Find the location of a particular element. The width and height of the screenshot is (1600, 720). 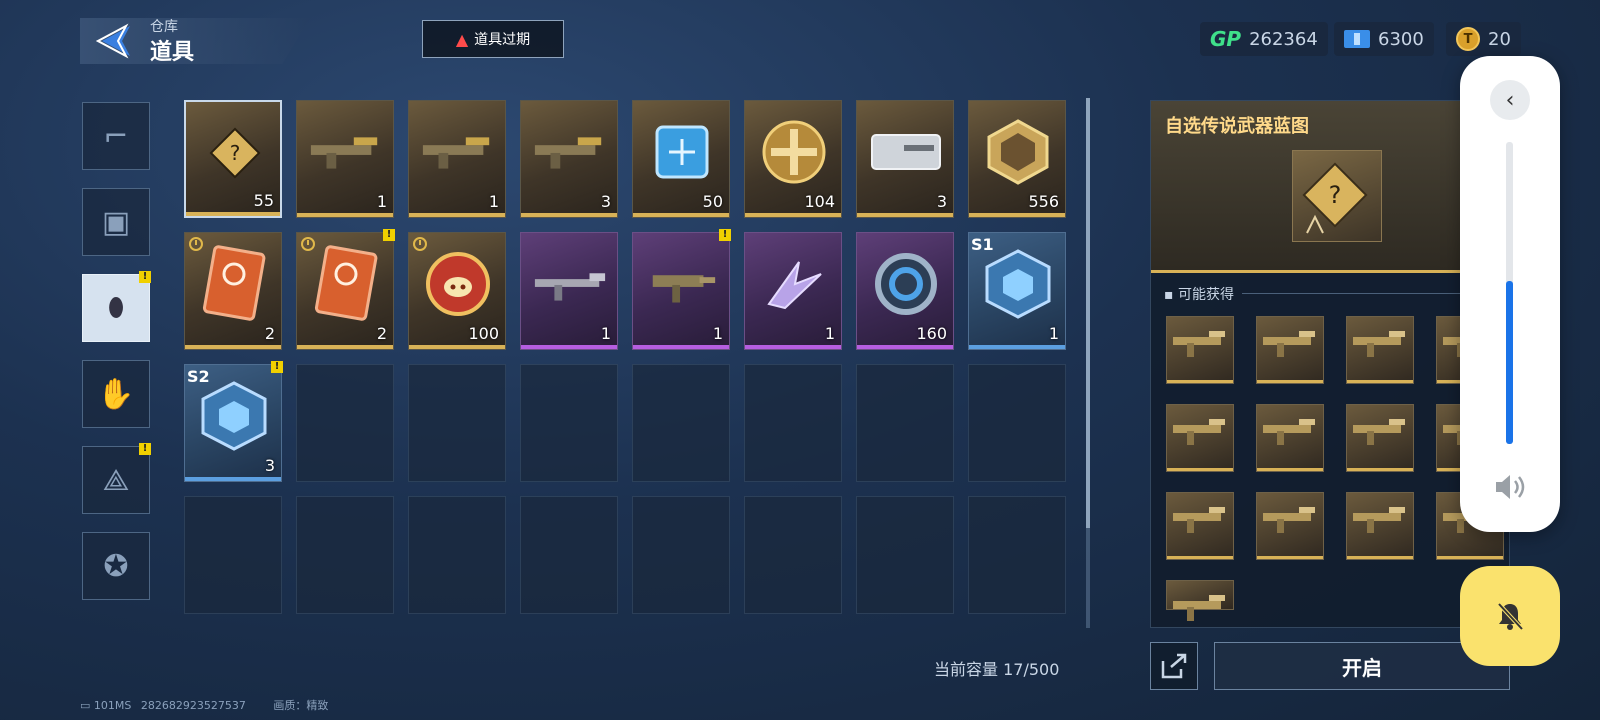

item-quantity: 2 is located at coordinates (381, 333).